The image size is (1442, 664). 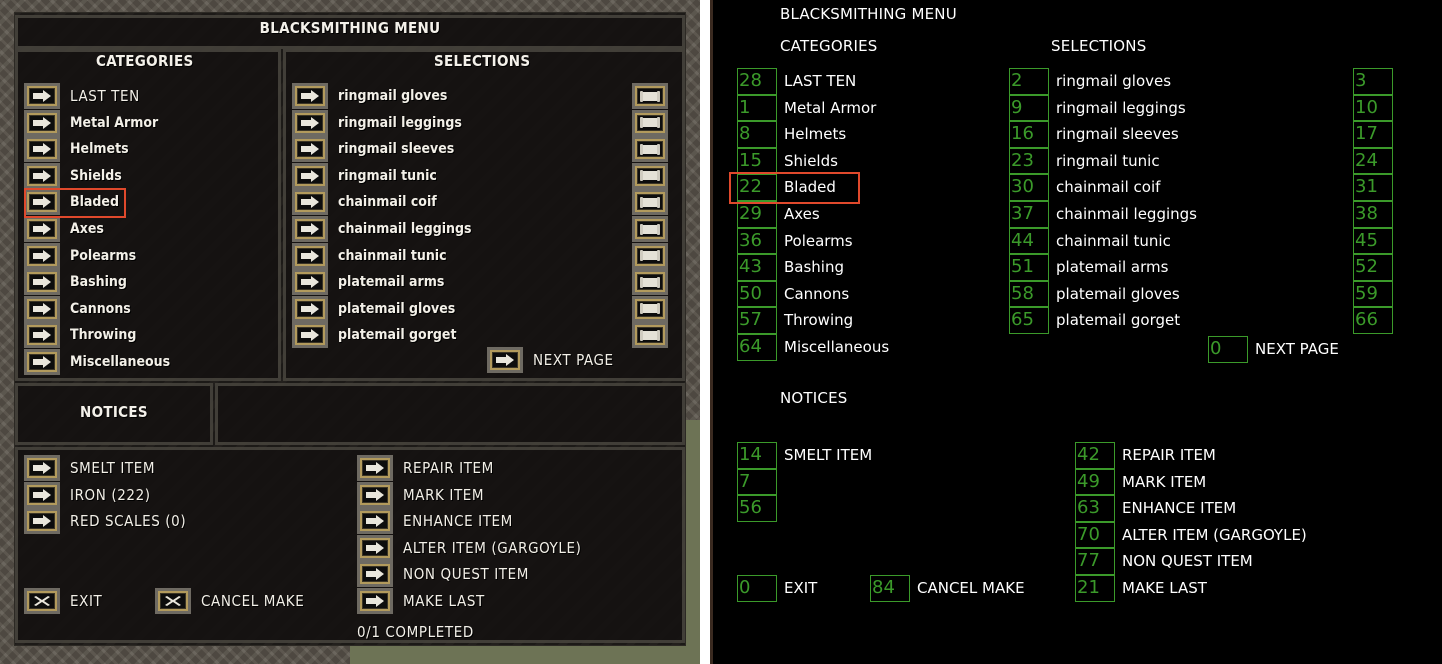 What do you see at coordinates (42, 255) in the screenshot?
I see `category-6-button` at bounding box center [42, 255].